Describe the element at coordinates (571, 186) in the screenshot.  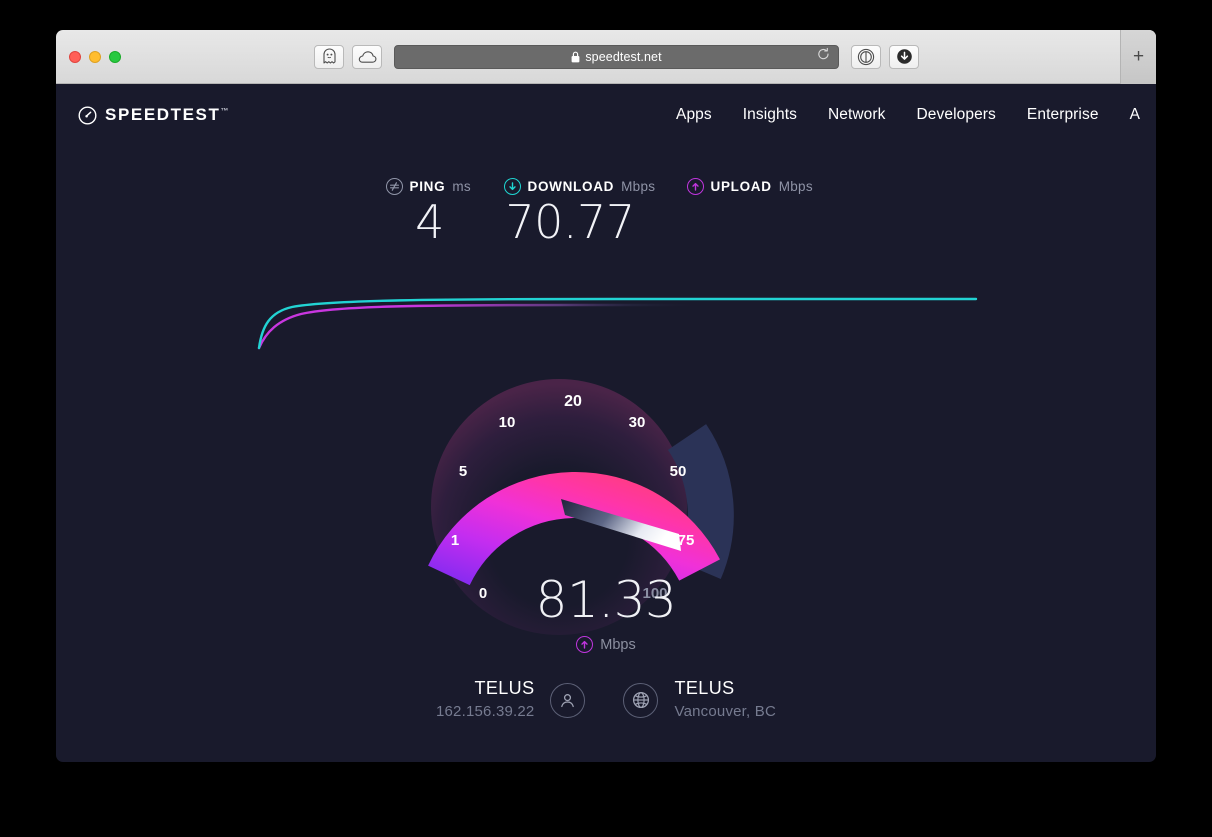
I see `stat-download-label: DOWNLOAD` at that location.